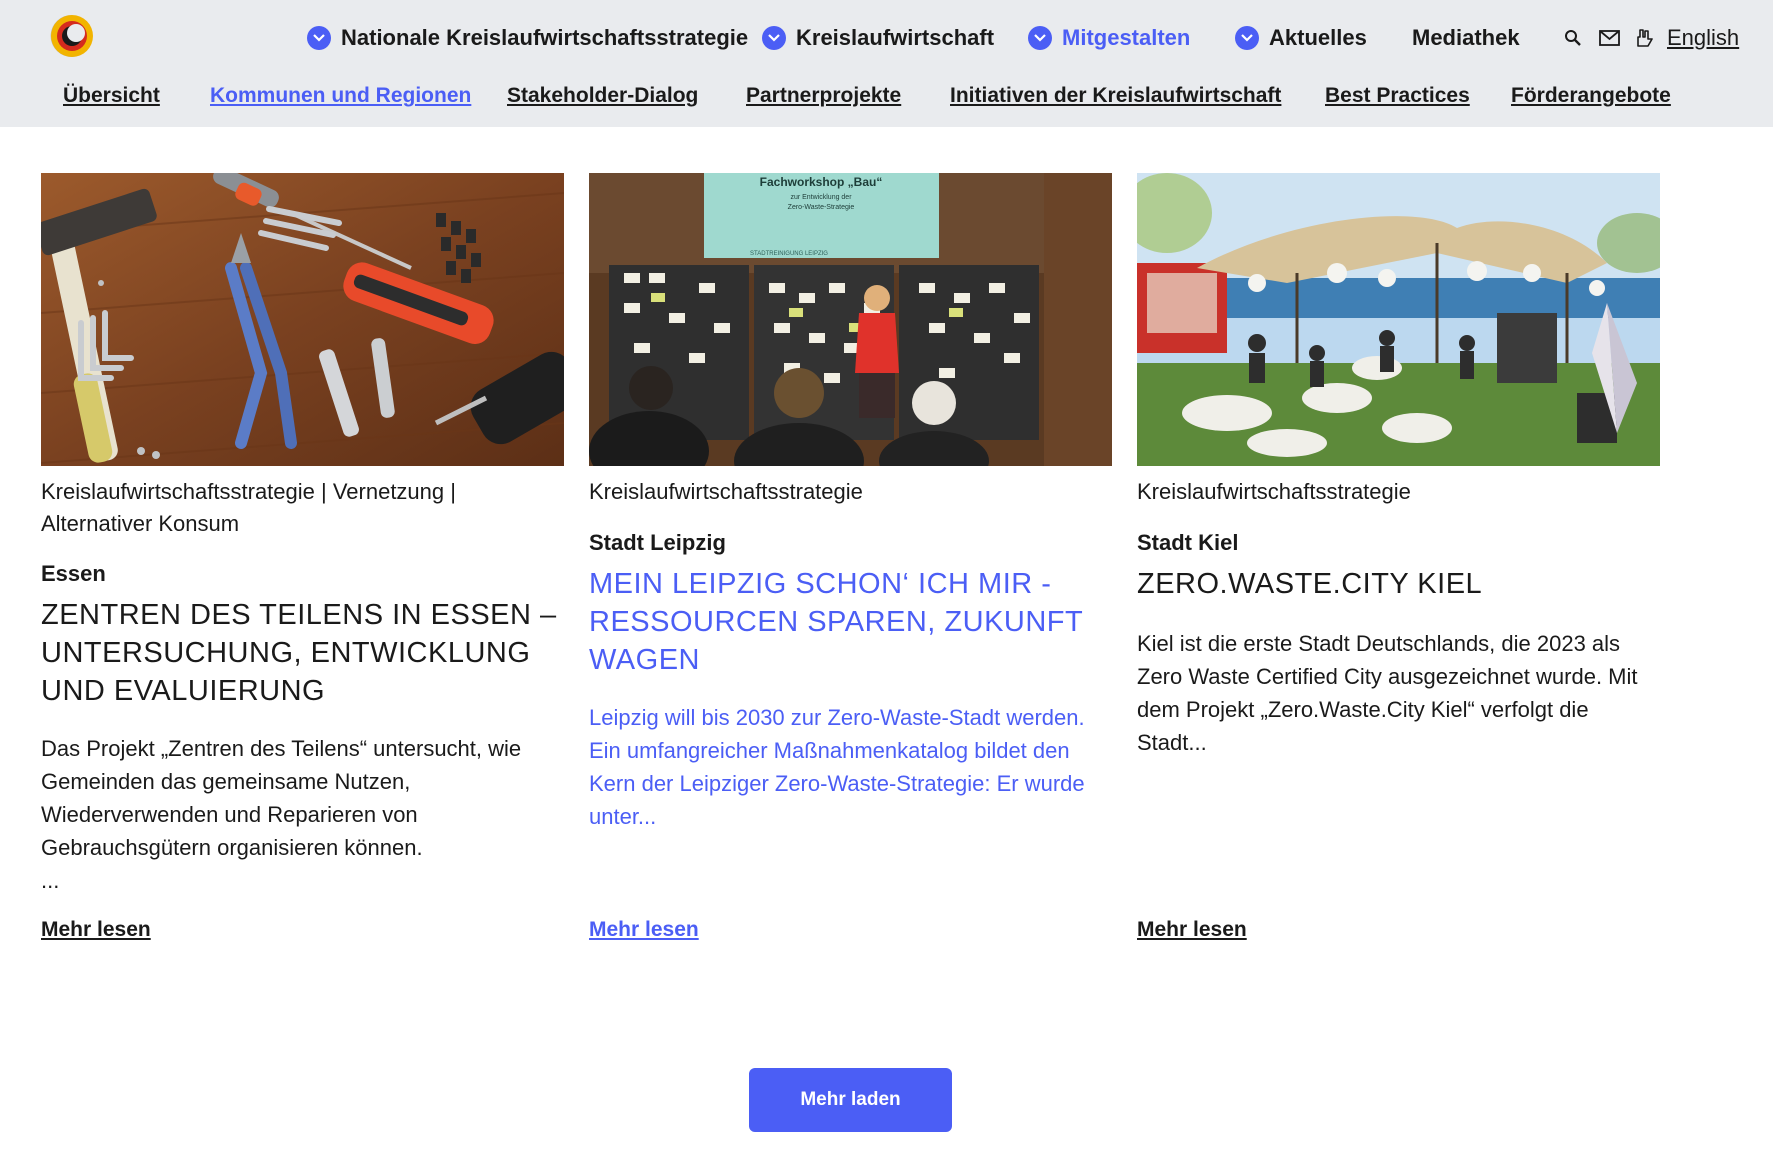 The height and width of the screenshot is (1168, 1773). What do you see at coordinates (657, 542) in the screenshot?
I see `card-place: Stadt Leipzig` at bounding box center [657, 542].